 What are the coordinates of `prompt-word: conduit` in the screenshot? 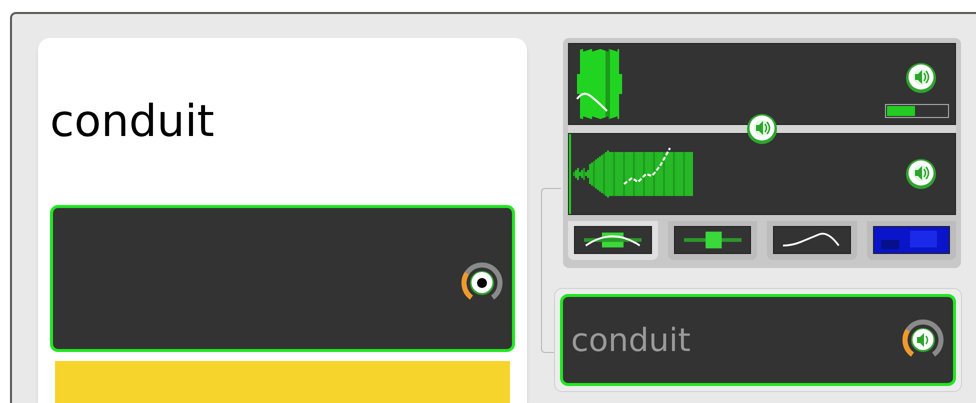 It's located at (132, 122).